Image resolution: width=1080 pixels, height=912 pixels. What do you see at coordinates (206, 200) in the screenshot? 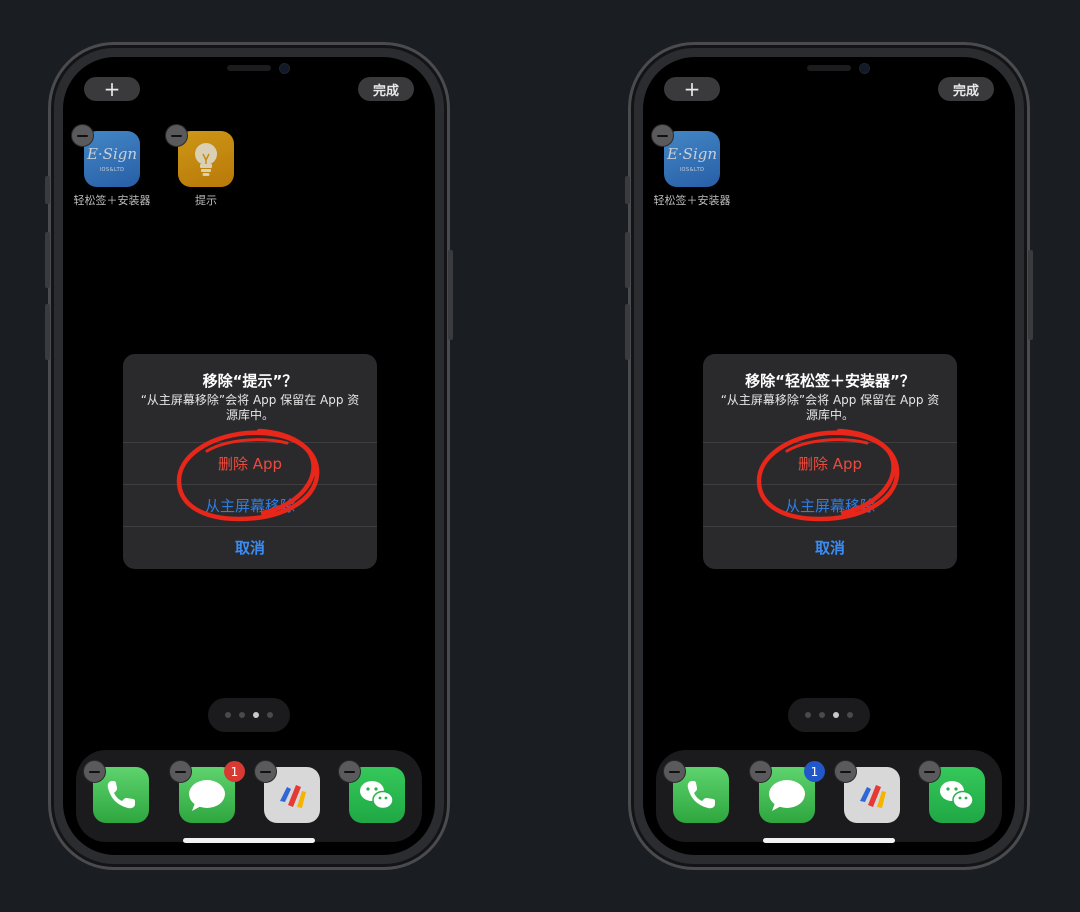
I see `app-label: 提示` at bounding box center [206, 200].